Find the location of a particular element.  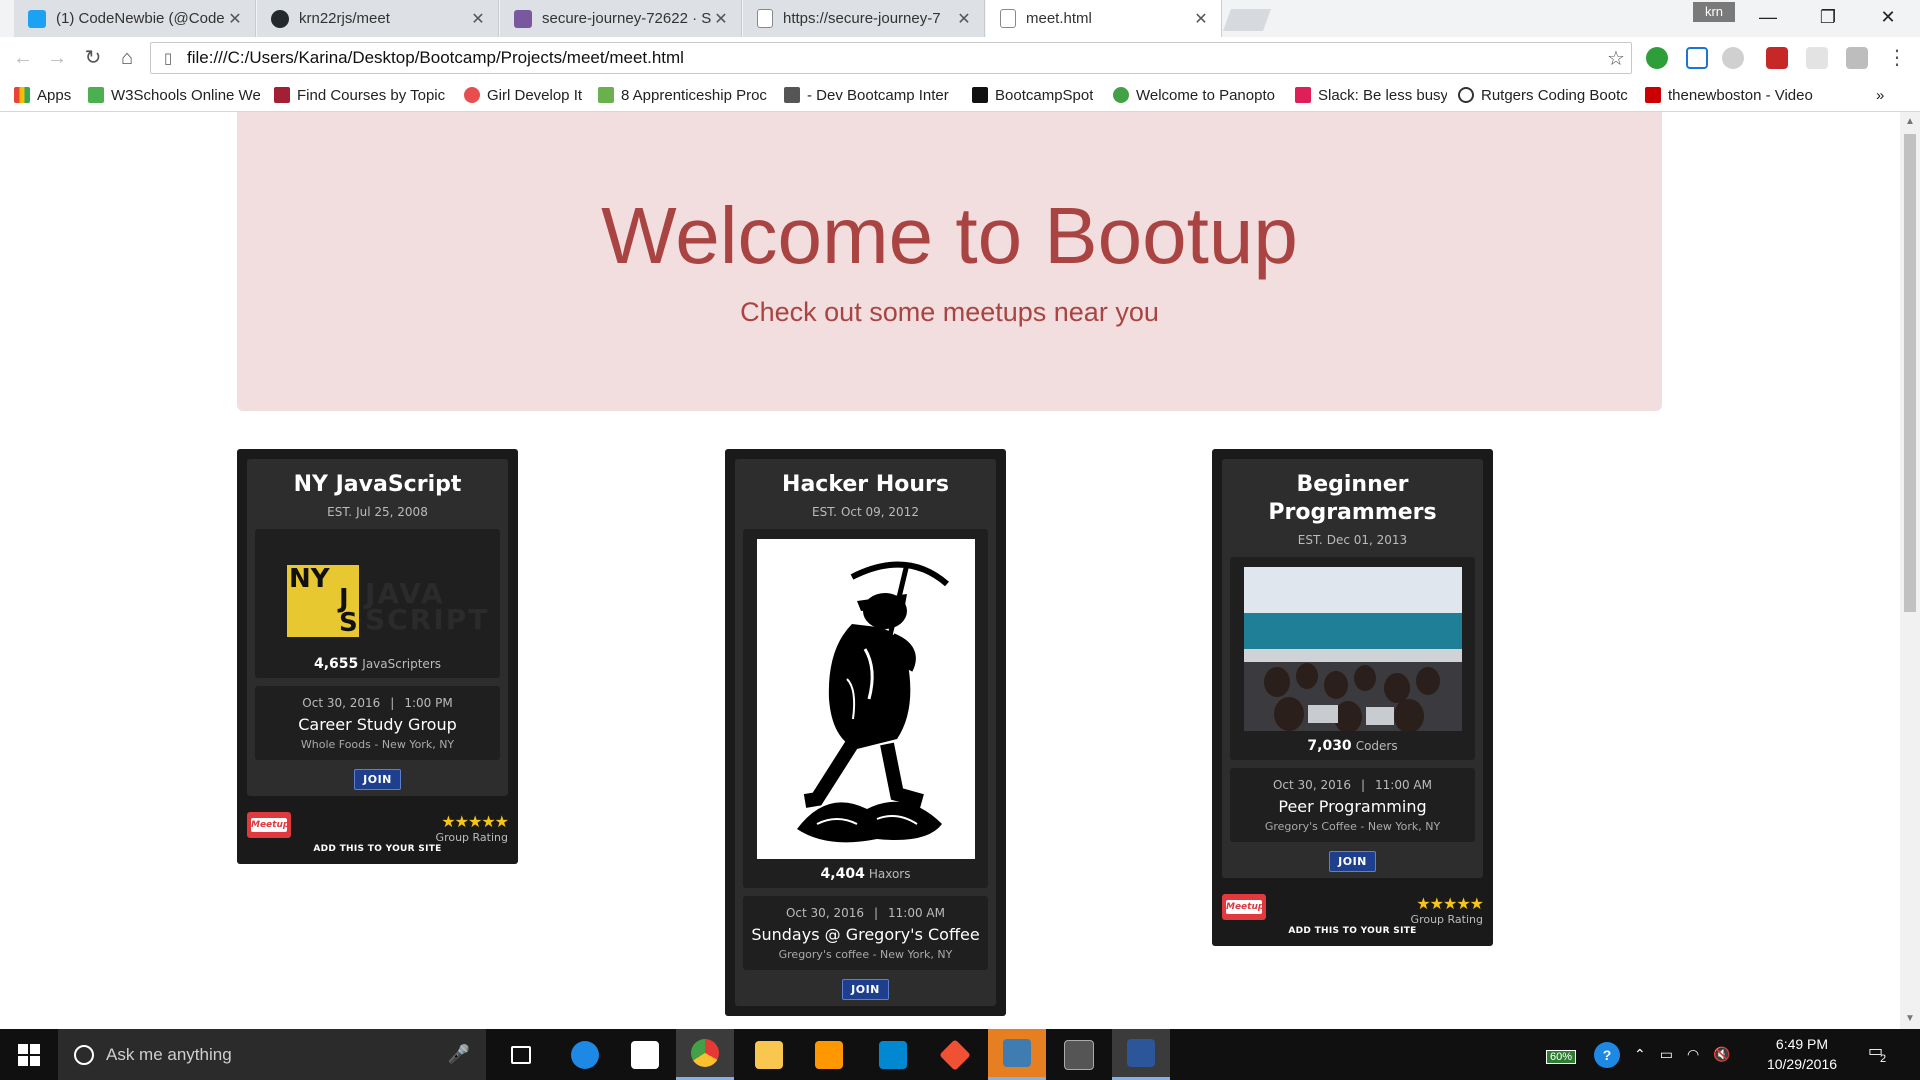

bookmark-apps: Apps is located at coordinates (45, 95).